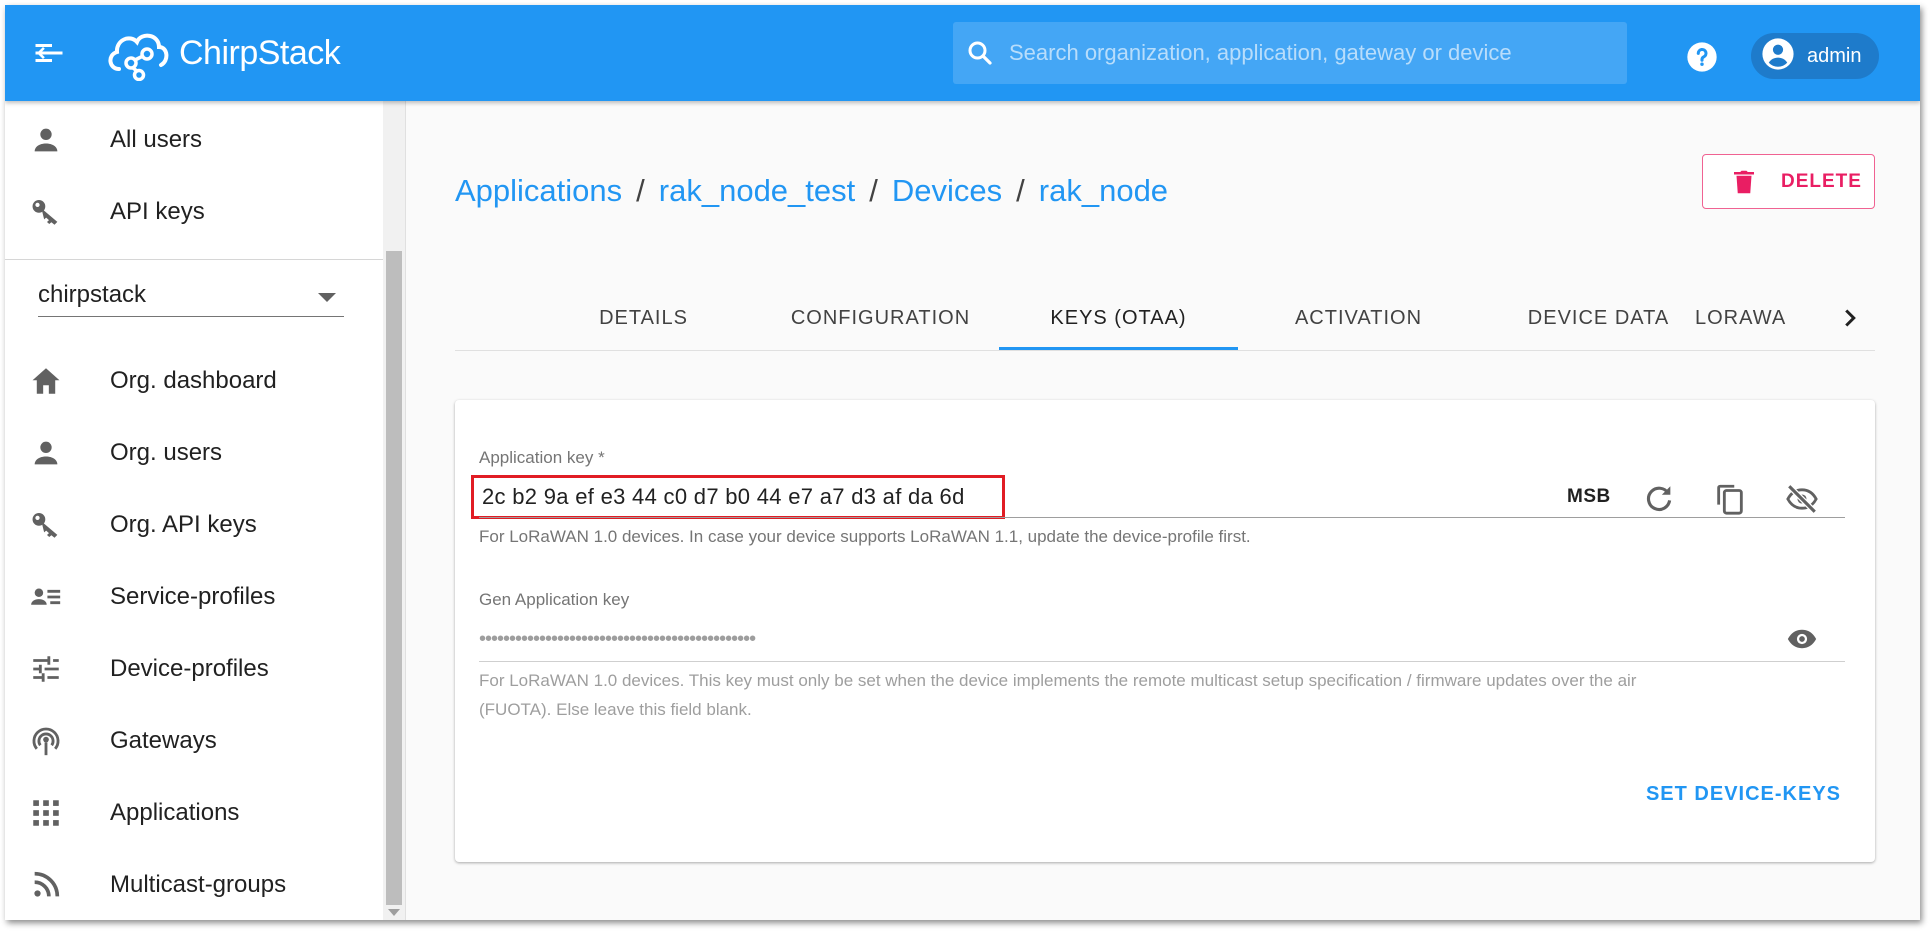  What do you see at coordinates (156, 139) in the screenshot?
I see `sidebar-item-label: All users` at bounding box center [156, 139].